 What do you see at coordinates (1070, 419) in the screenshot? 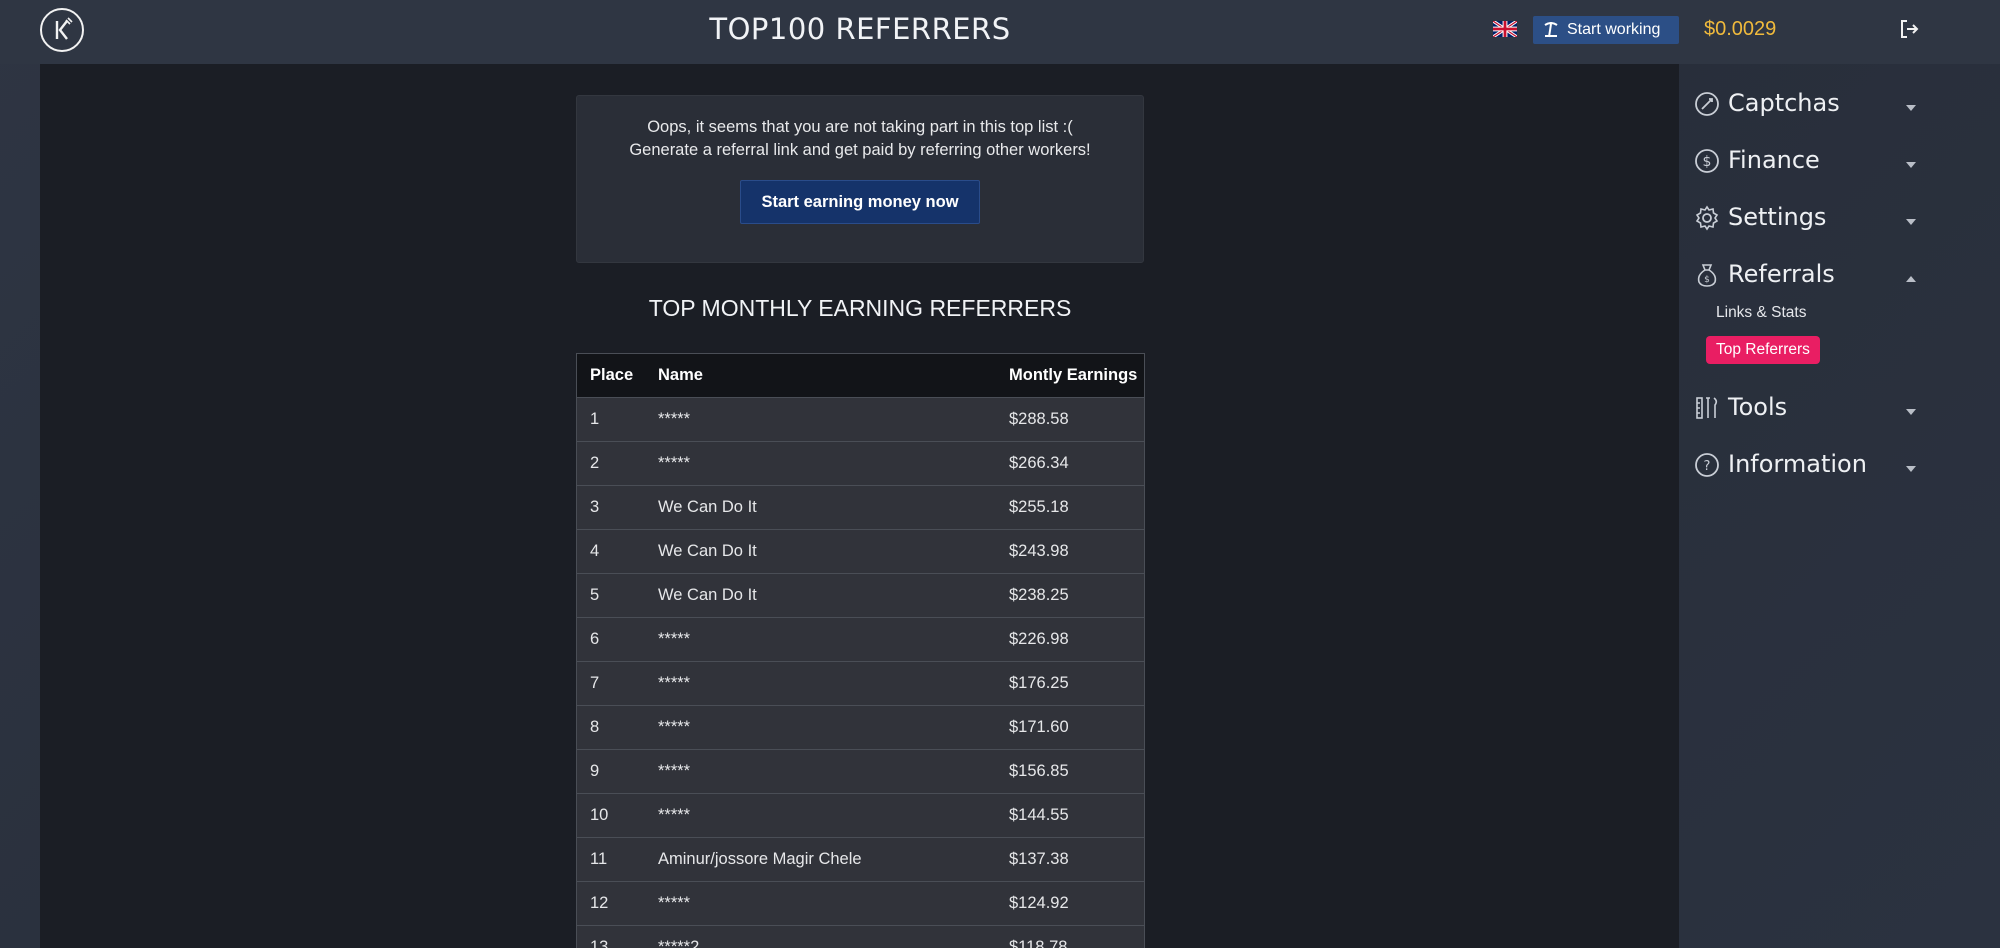
I see `earnings-cell: $288.58` at bounding box center [1070, 419].